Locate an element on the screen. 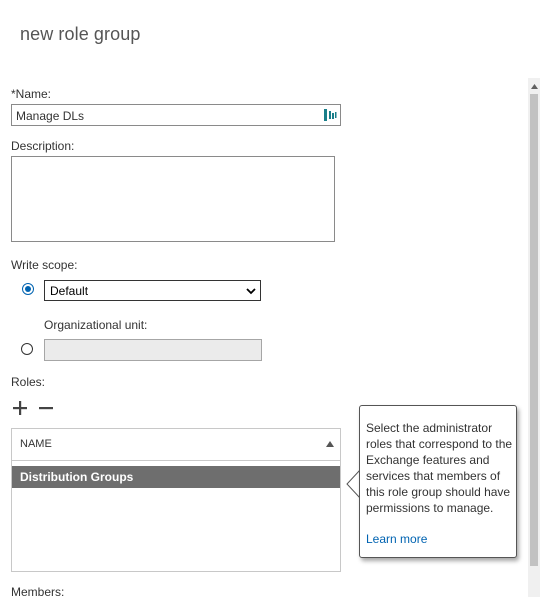  roles-table: NAME Distribution Groups is located at coordinates (176, 500).